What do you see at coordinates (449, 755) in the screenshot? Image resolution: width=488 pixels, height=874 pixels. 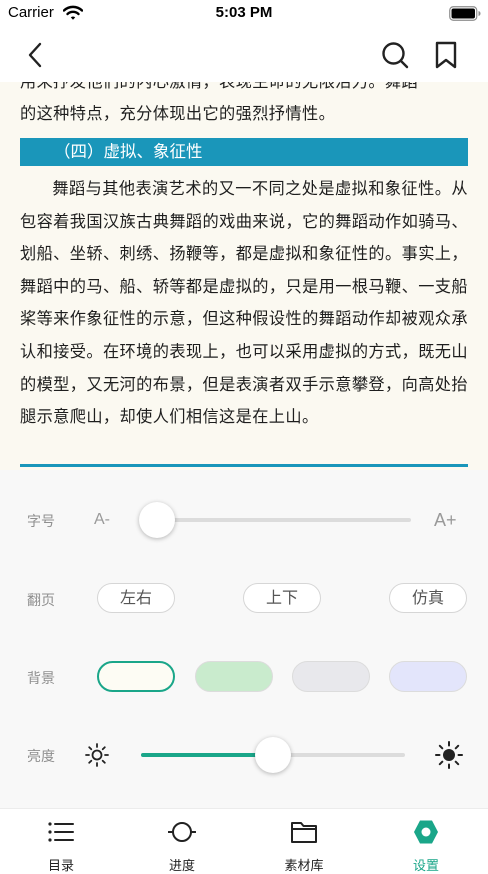 I see `brightness-high-icon` at bounding box center [449, 755].